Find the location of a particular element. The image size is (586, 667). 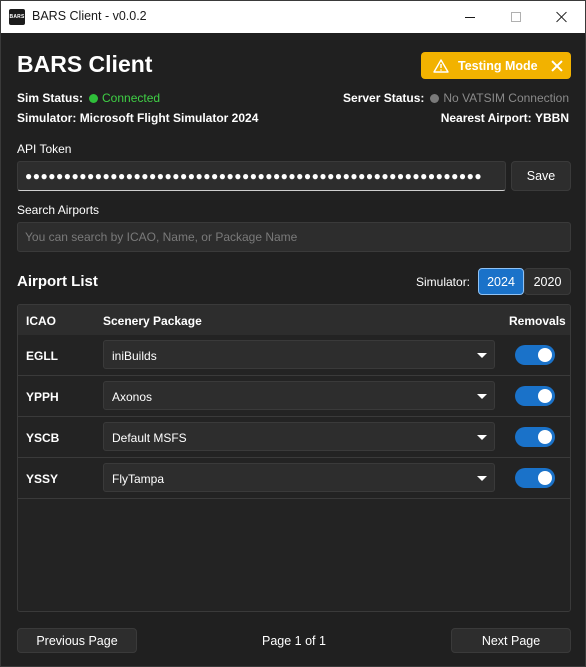

table-row: YPPH Axonos is located at coordinates (294, 396).